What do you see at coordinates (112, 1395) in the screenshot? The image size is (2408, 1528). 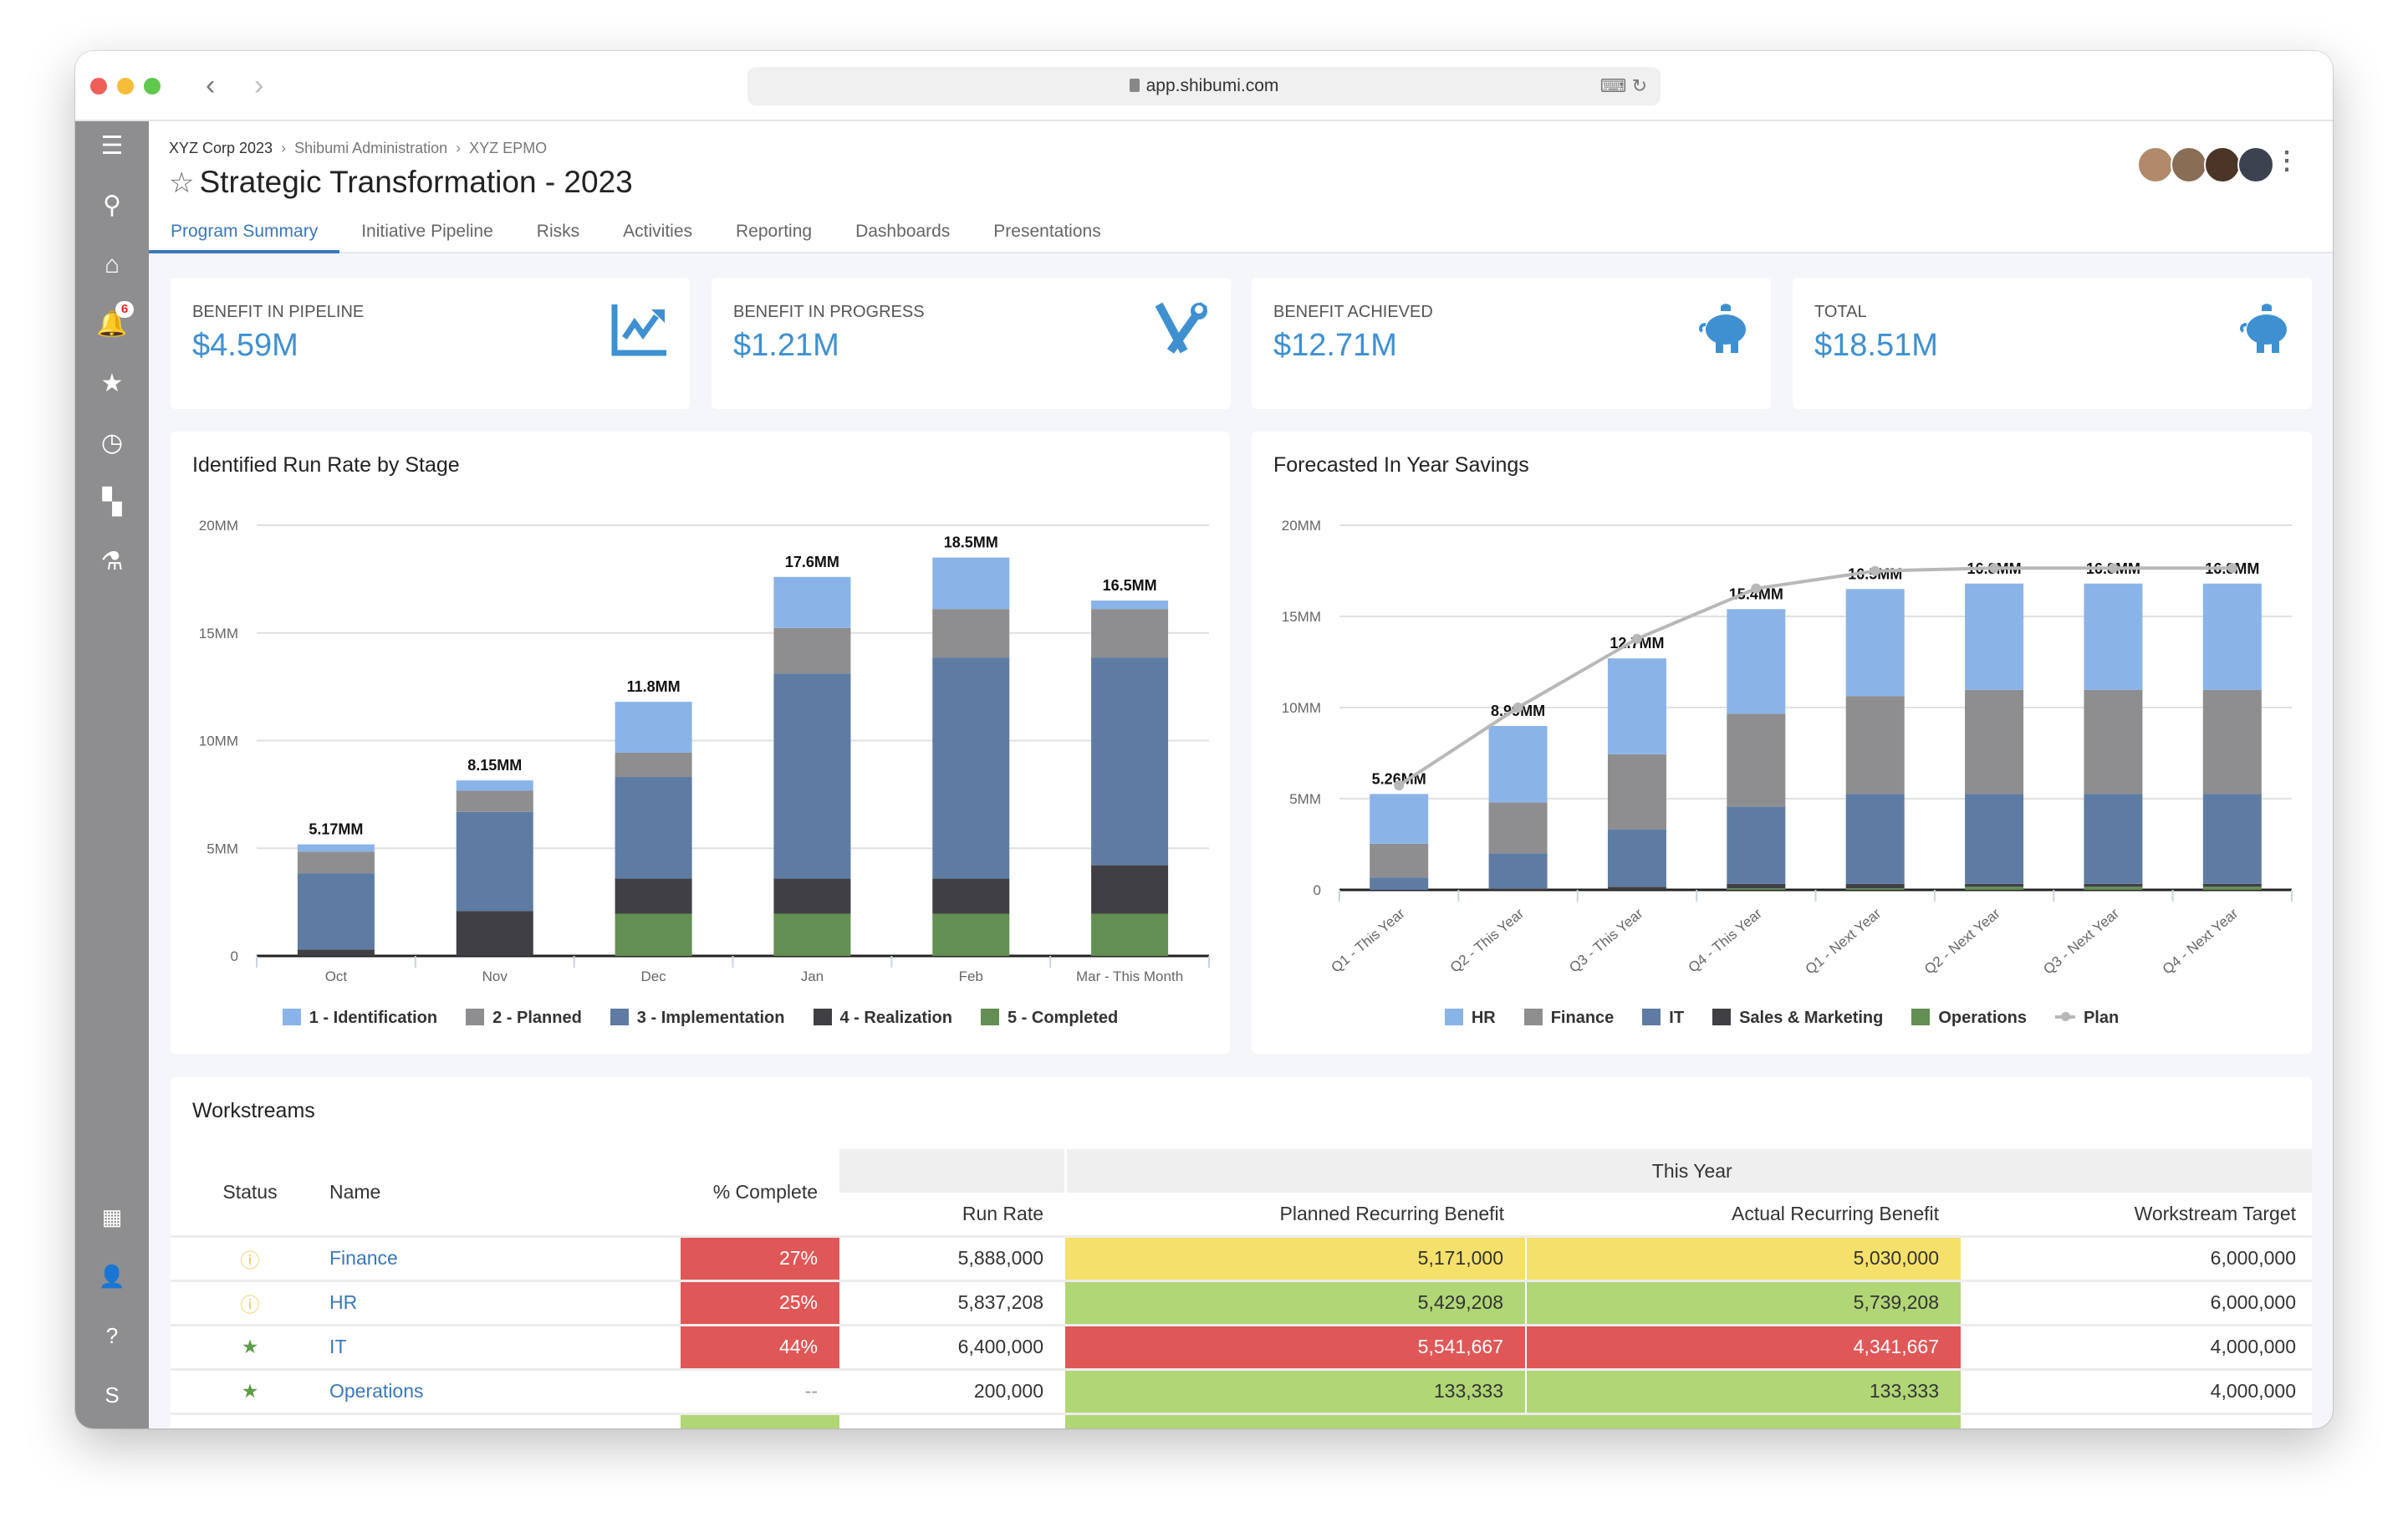 I see `shibumi-logo-icon: S` at bounding box center [112, 1395].